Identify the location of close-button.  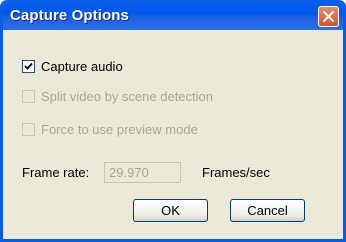
(328, 16).